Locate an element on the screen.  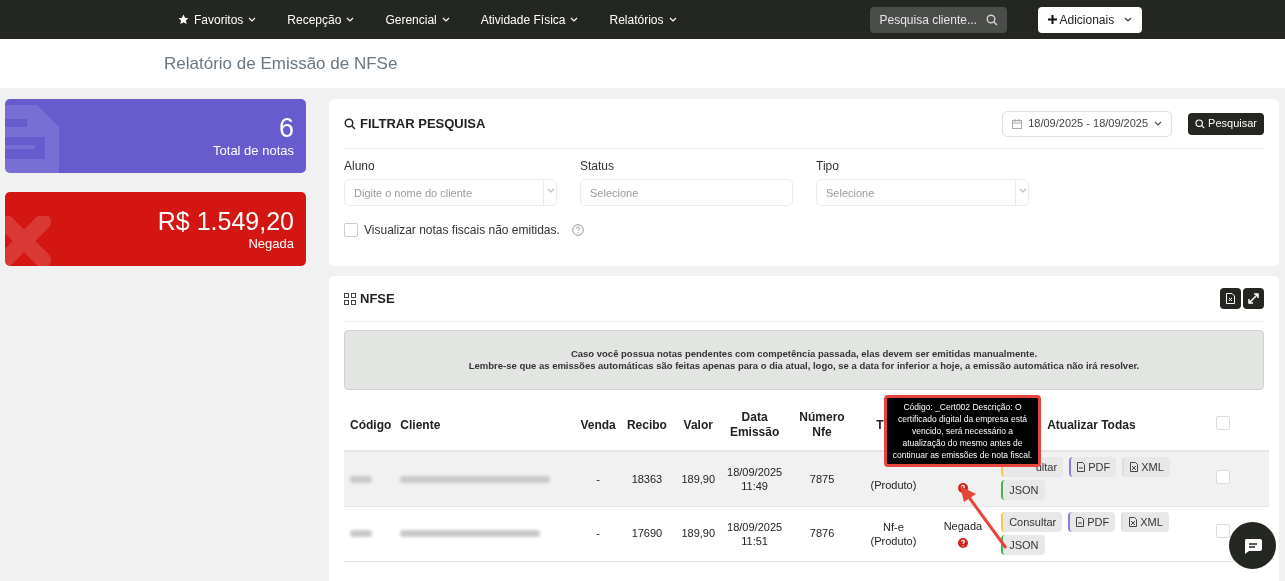
column-header: Código is located at coordinates (371, 424).